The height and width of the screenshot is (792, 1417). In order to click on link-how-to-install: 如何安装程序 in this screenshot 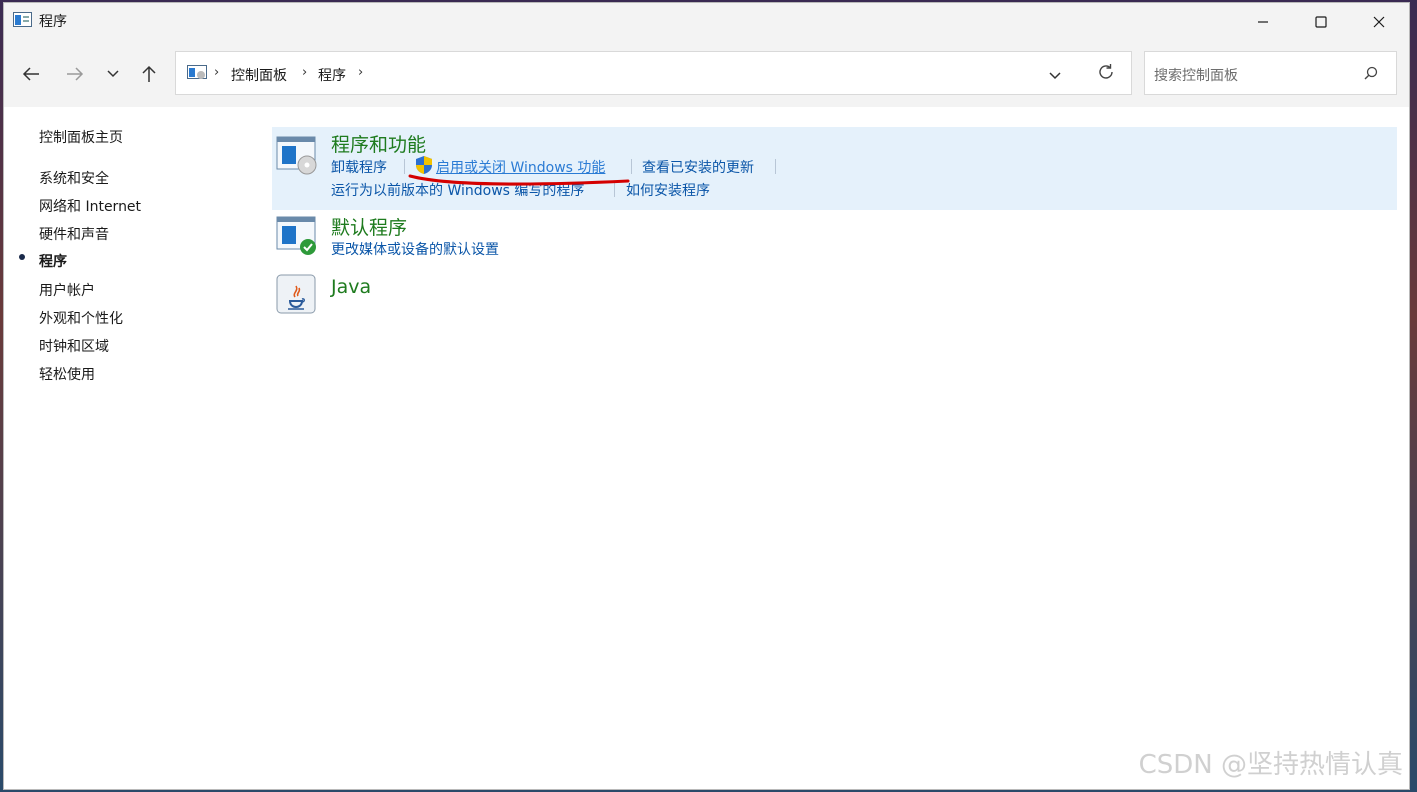, I will do `click(668, 190)`.